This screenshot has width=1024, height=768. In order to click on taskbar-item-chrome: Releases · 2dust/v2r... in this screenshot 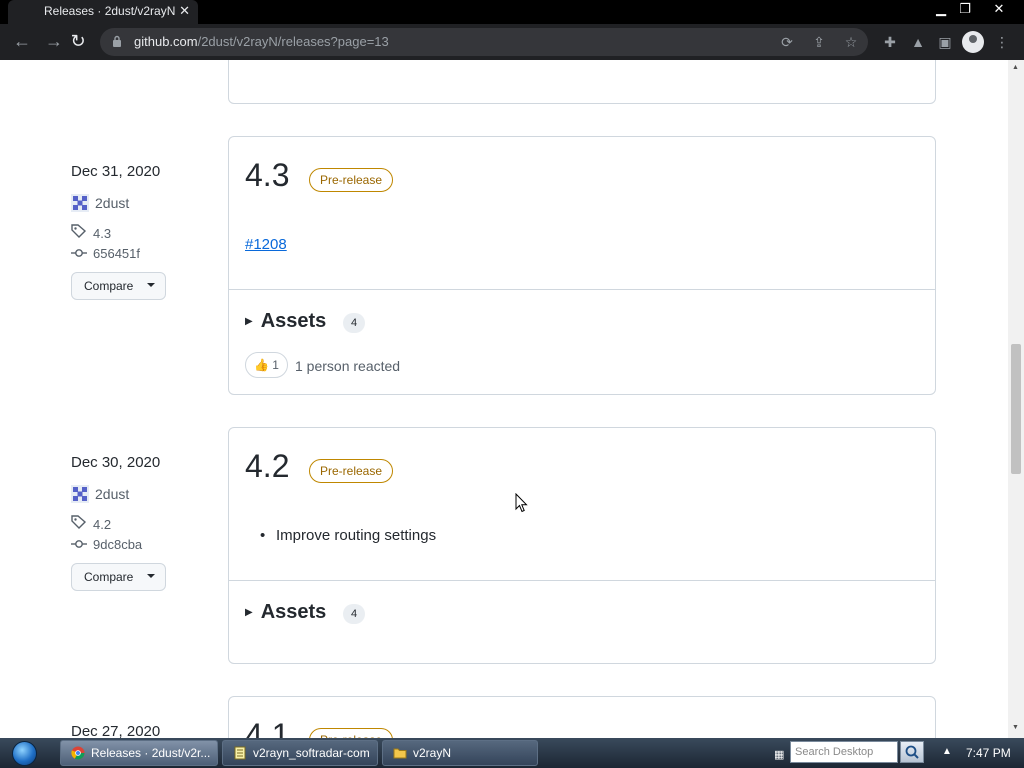, I will do `click(139, 753)`.